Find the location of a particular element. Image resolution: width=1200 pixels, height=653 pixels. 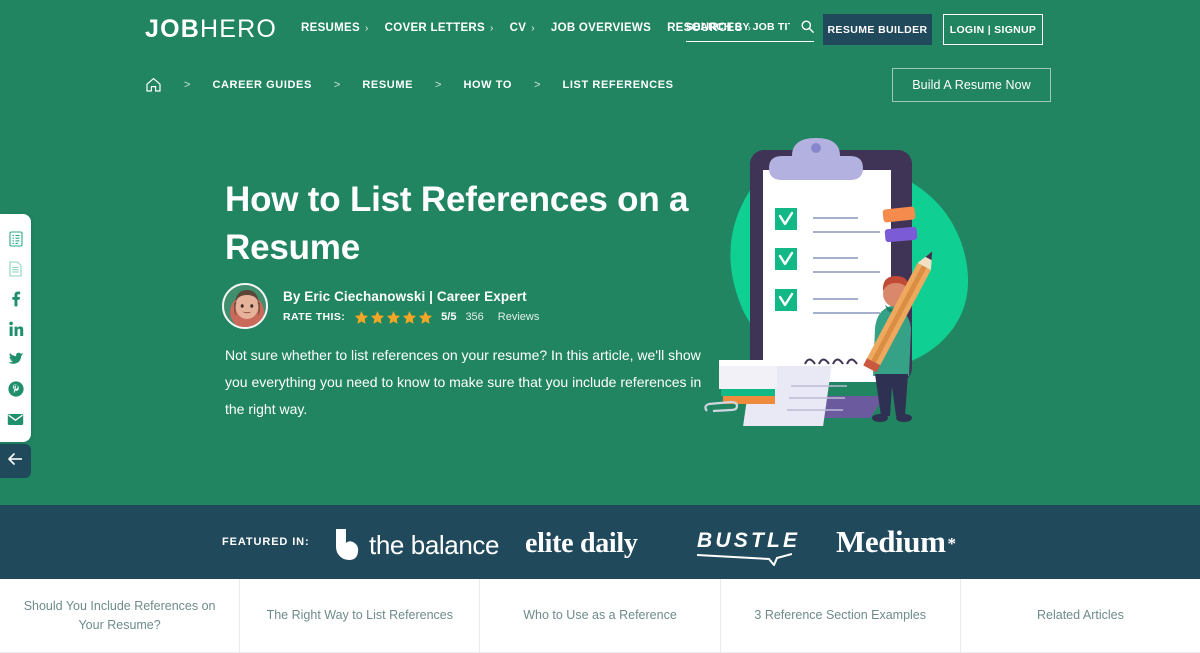

nav-item-label: RESUMES is located at coordinates (330, 28).